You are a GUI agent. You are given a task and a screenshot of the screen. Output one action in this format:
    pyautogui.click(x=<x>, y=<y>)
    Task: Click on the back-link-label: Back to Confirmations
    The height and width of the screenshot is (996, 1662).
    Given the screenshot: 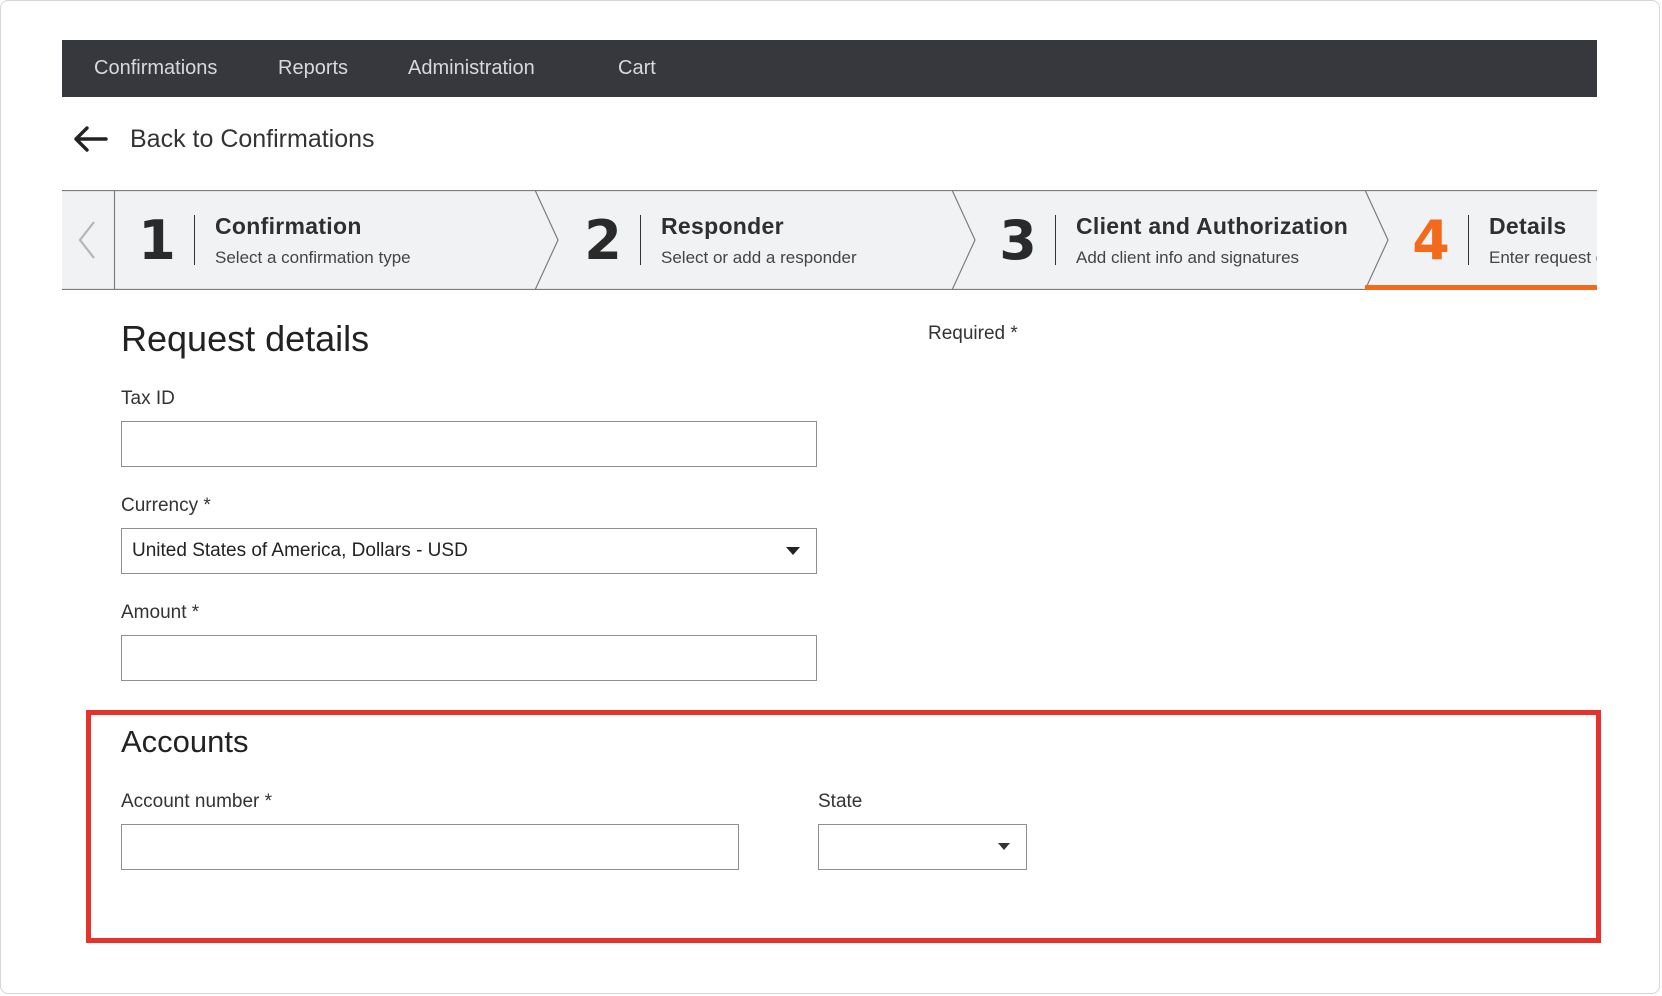 What is the action you would take?
    pyautogui.click(x=252, y=138)
    